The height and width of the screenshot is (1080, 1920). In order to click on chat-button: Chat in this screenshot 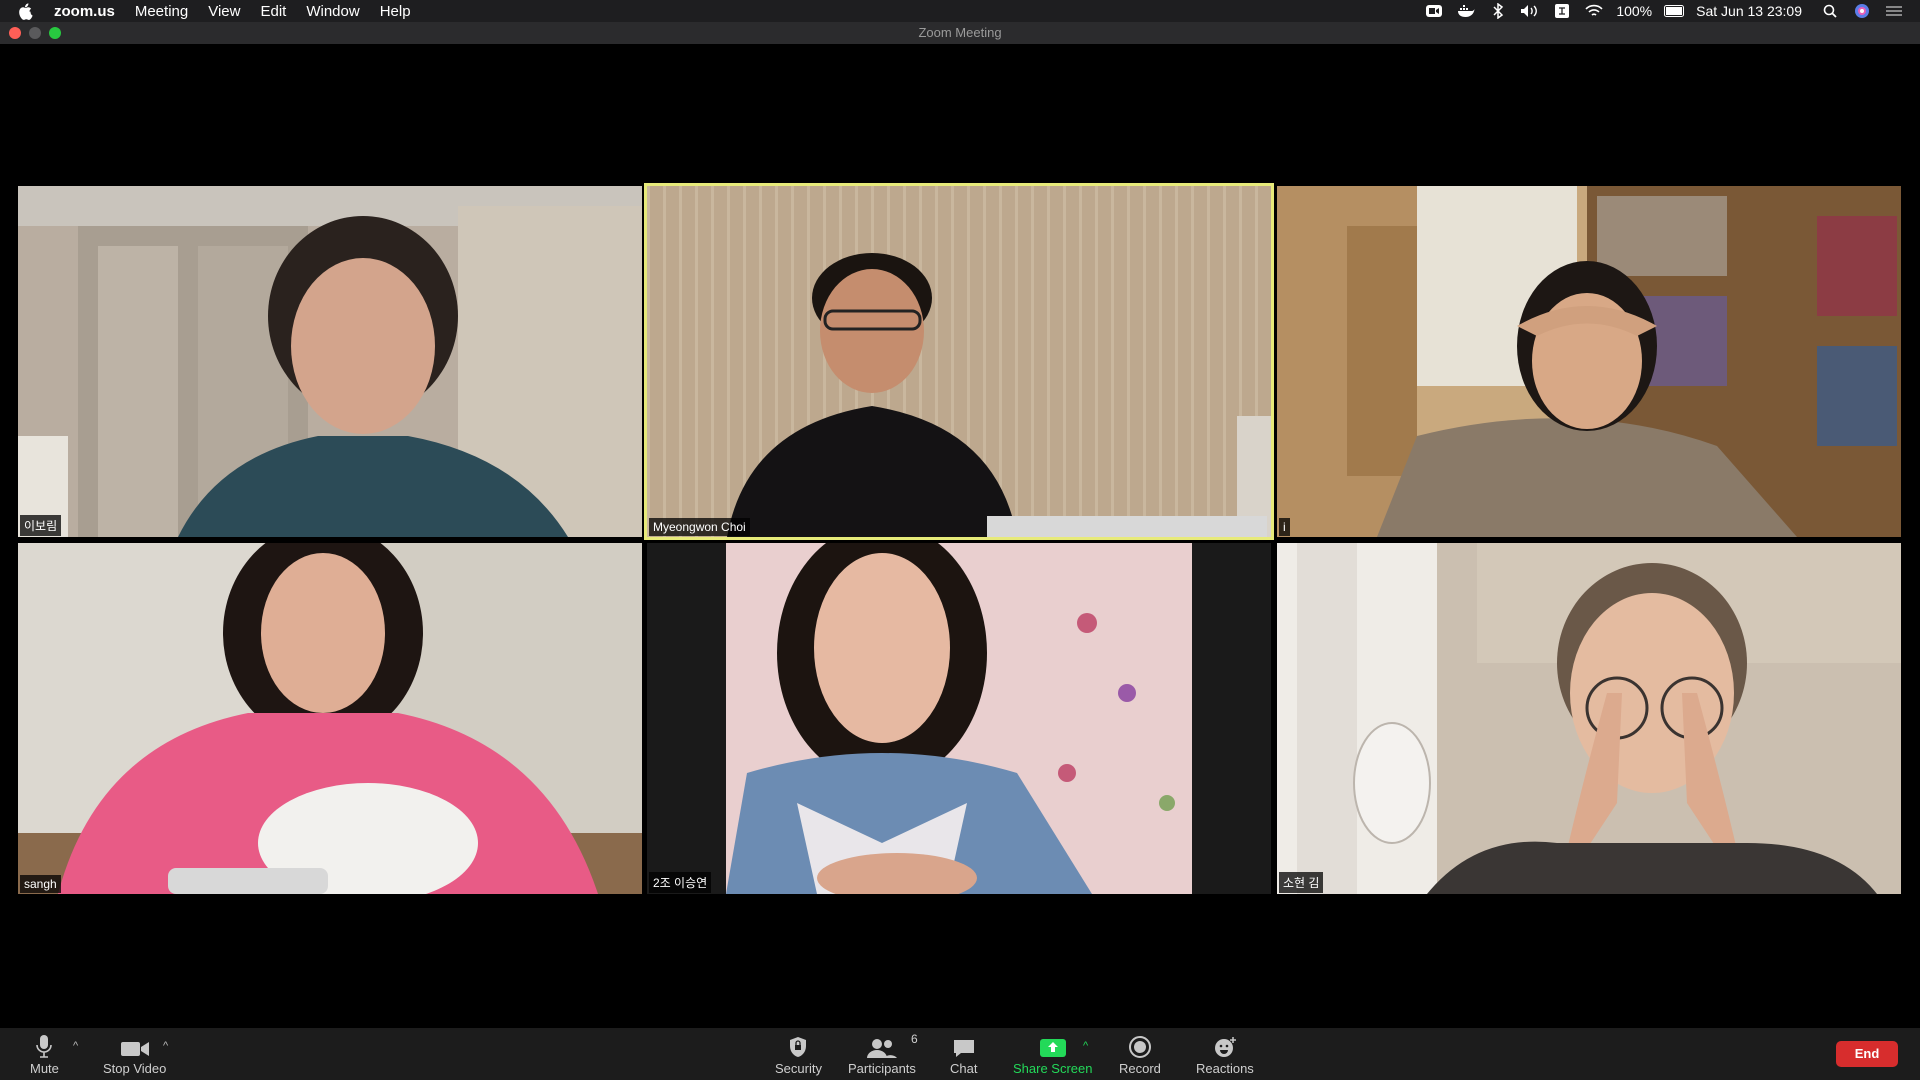, I will do `click(963, 1054)`.